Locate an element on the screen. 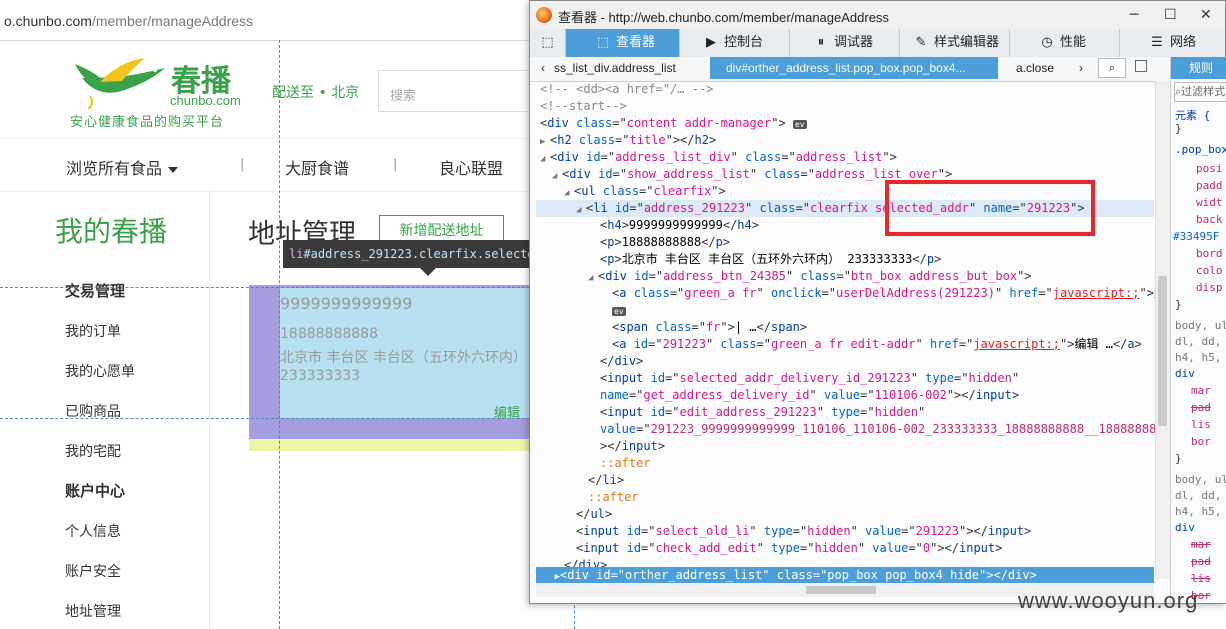 This screenshot has height=629, width=1226. url-text: o.chunbo.com/member/manageAddress is located at coordinates (128, 21).